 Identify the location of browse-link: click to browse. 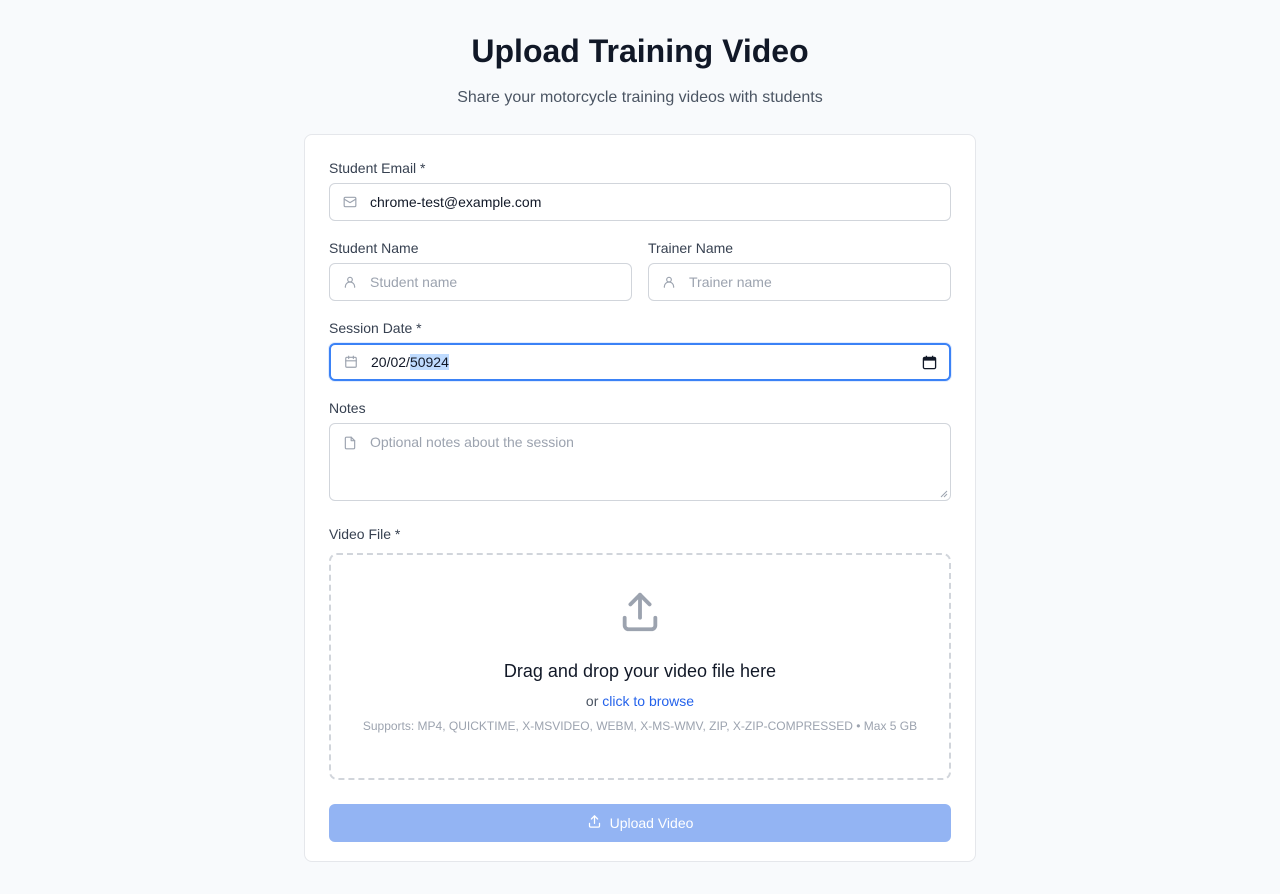
(648, 701).